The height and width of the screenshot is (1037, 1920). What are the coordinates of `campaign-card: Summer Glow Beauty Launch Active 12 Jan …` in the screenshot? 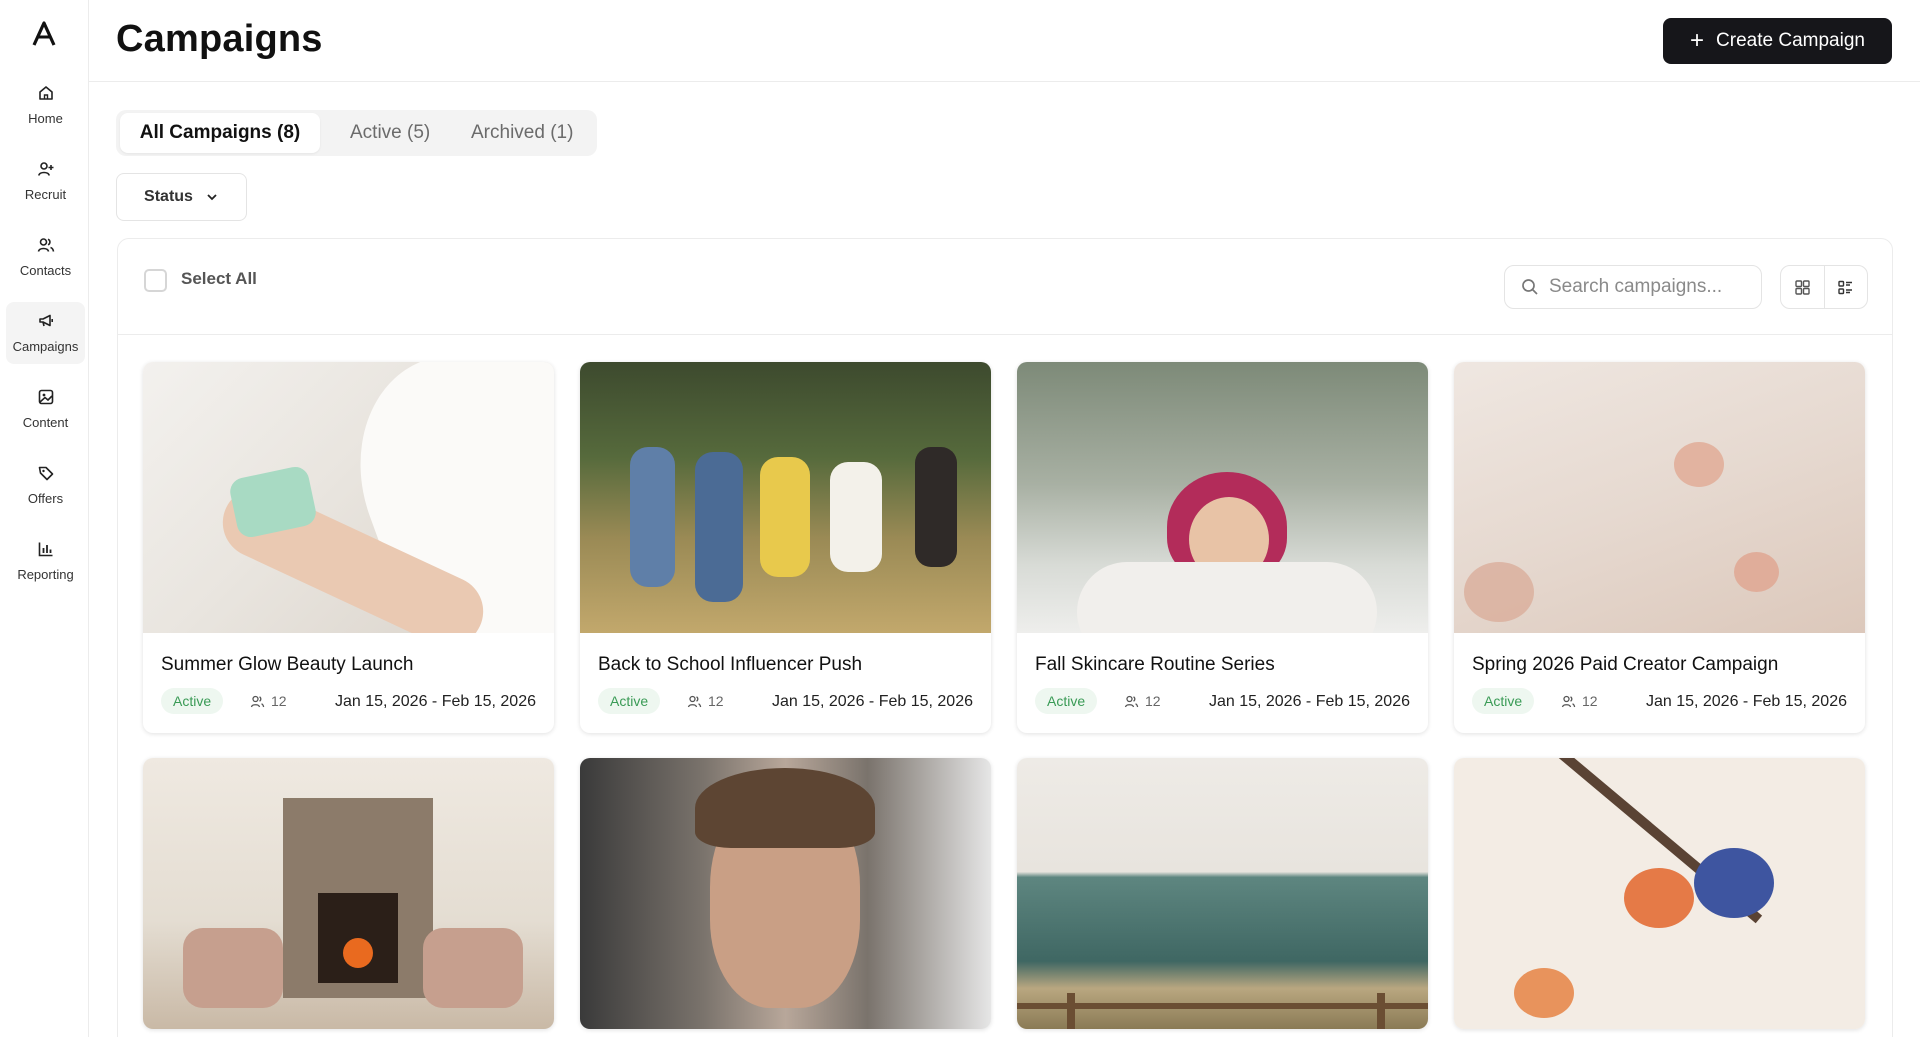 It's located at (348, 547).